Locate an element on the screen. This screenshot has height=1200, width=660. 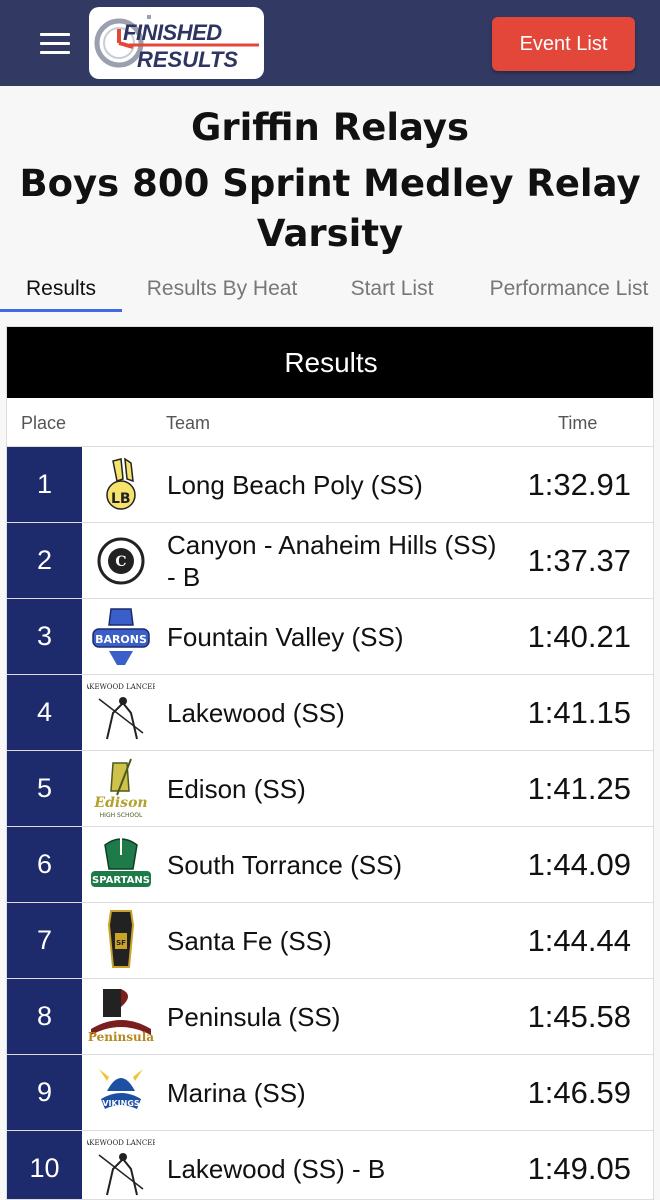
result-row: 8 Peninsula Peninsula (SS) 1:45.58 is located at coordinates (330, 1017).